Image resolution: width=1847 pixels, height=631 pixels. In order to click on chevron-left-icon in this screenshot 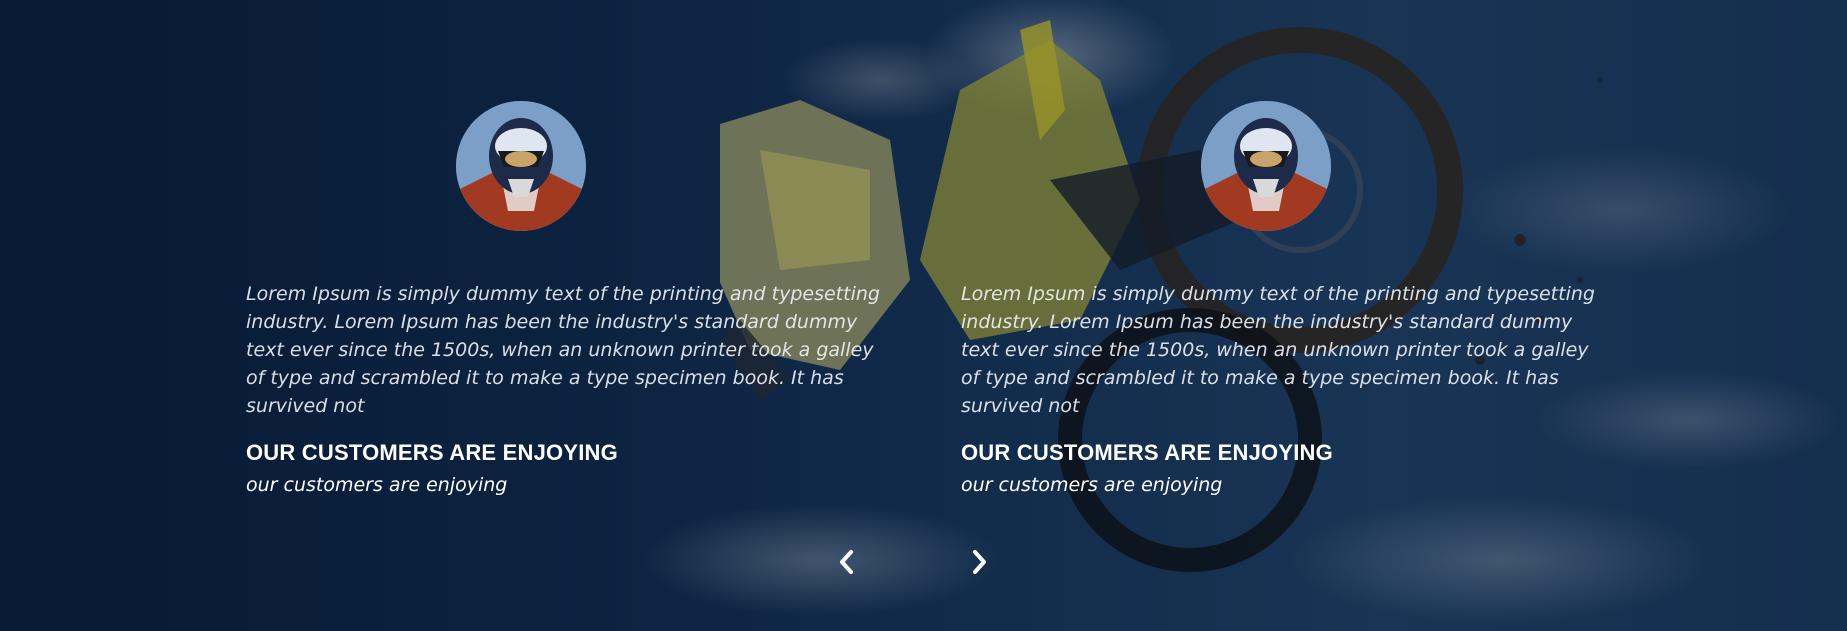, I will do `click(846, 562)`.